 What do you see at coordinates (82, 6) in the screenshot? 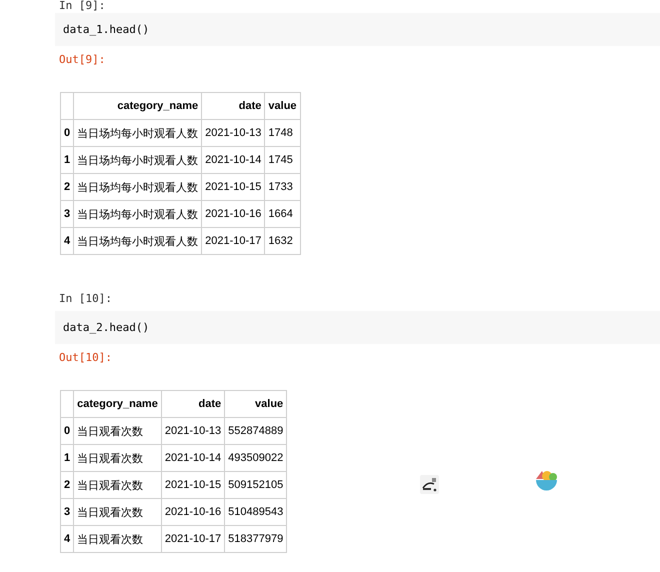
I see `input-prompt: In [9]:` at bounding box center [82, 6].